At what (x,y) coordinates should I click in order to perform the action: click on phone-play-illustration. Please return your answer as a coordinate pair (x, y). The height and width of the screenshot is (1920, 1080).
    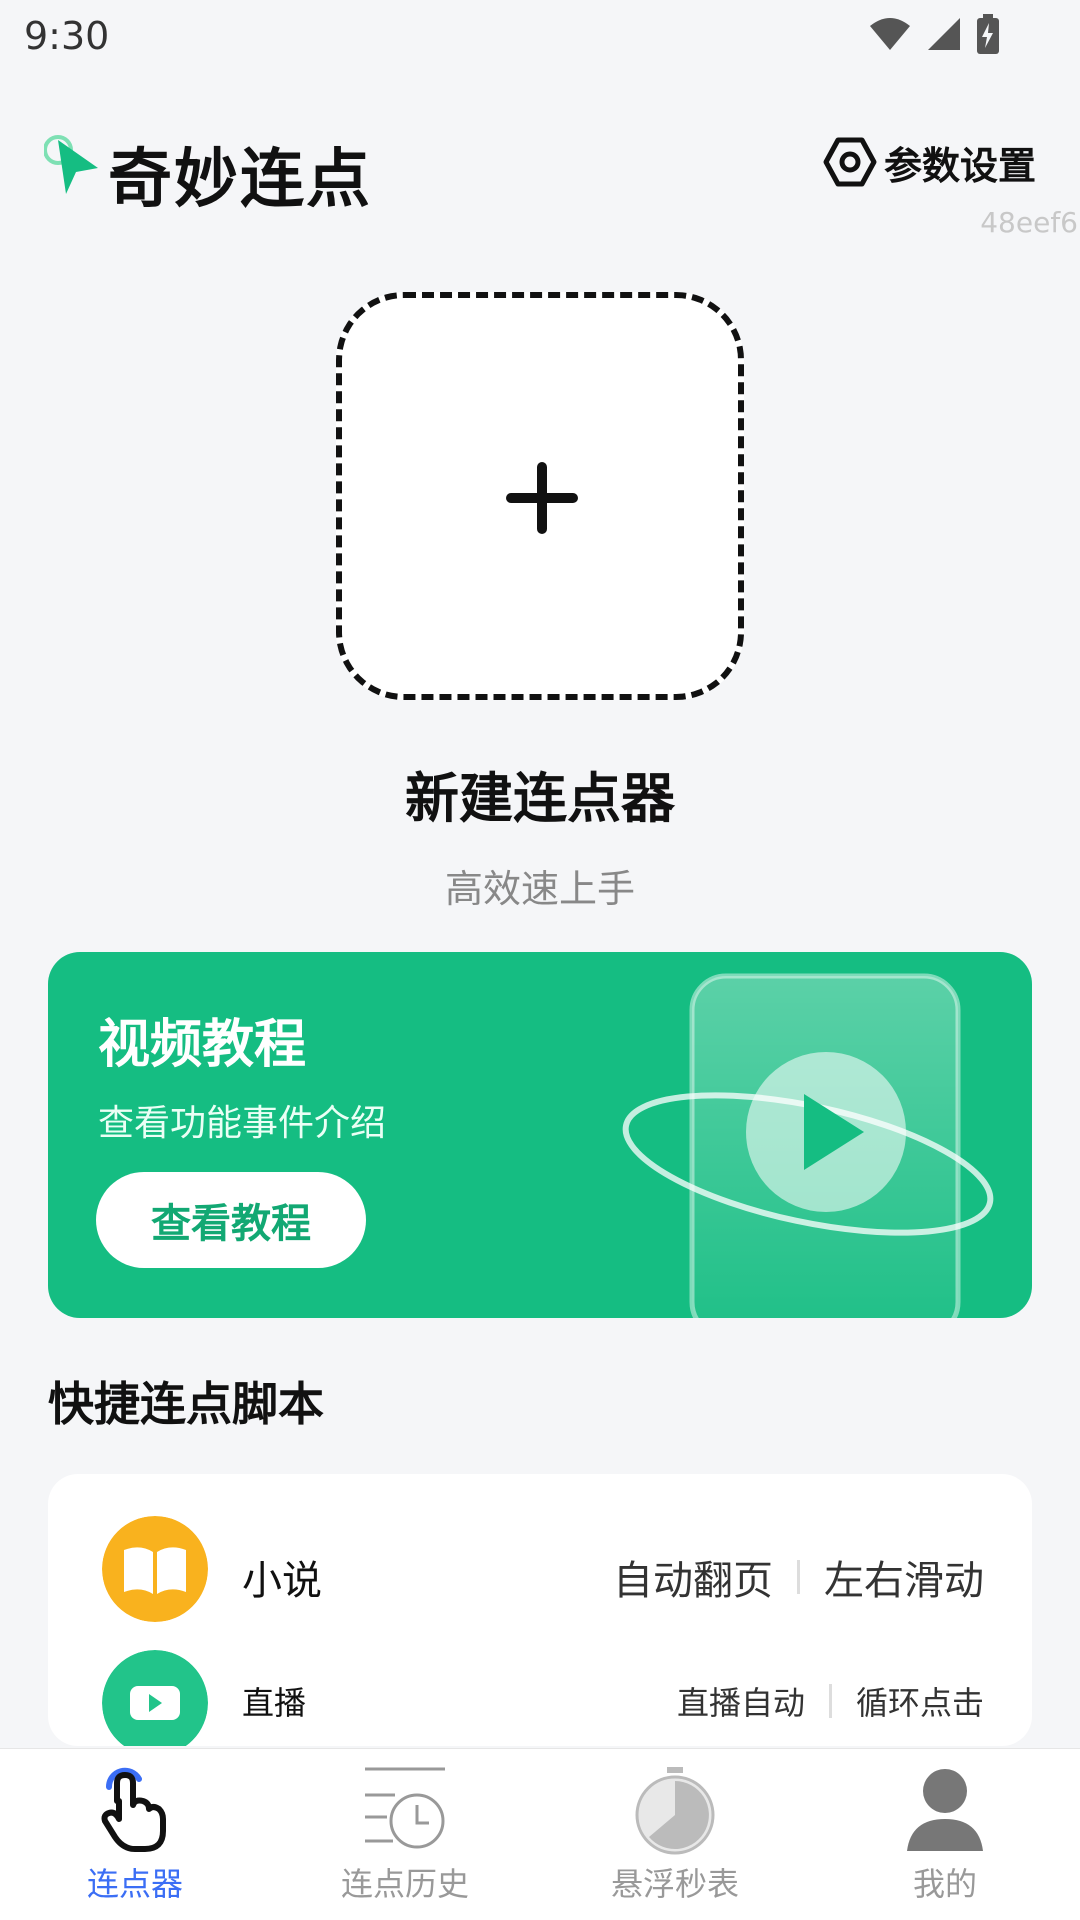
    Looking at the image, I should click on (808, 1145).